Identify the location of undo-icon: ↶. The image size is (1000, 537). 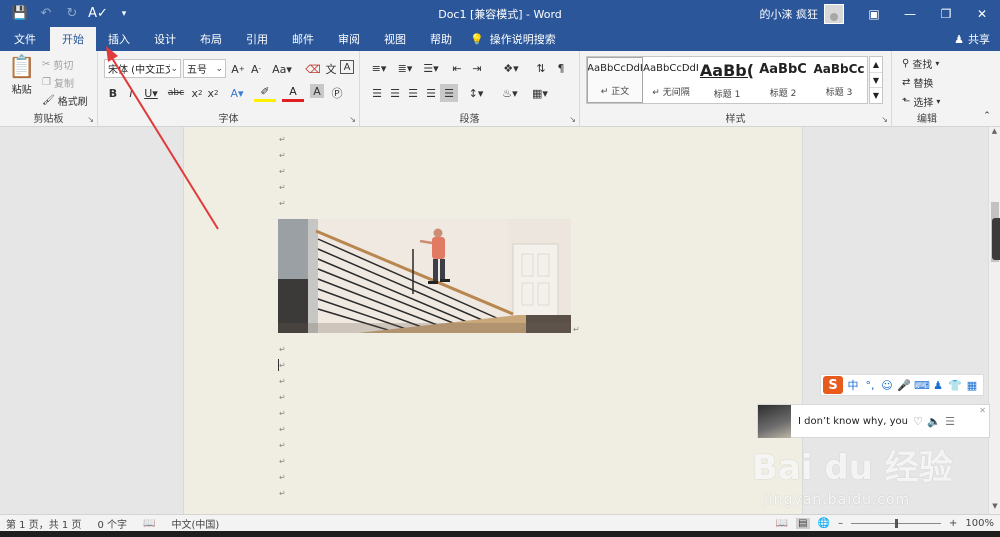
(46, 14).